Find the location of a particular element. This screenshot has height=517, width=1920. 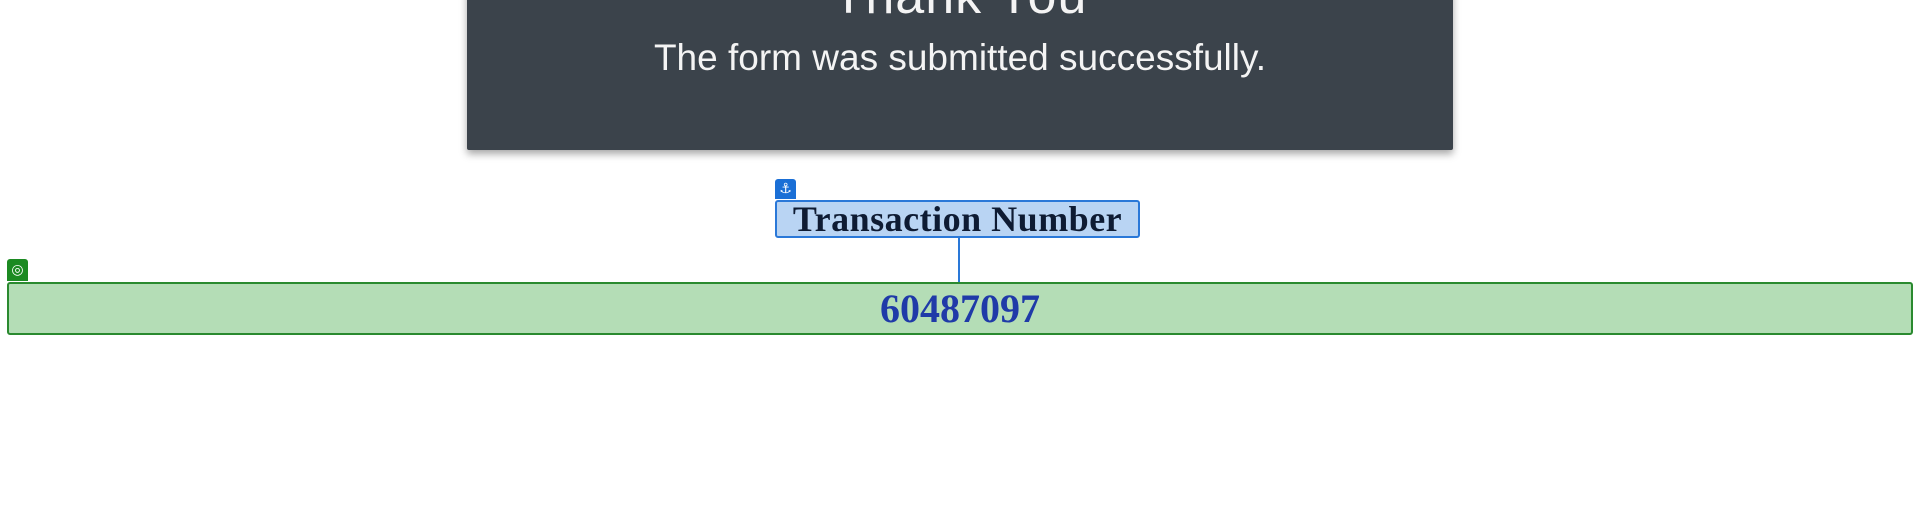

transaction-number-value: 60487097 is located at coordinates (960, 308).